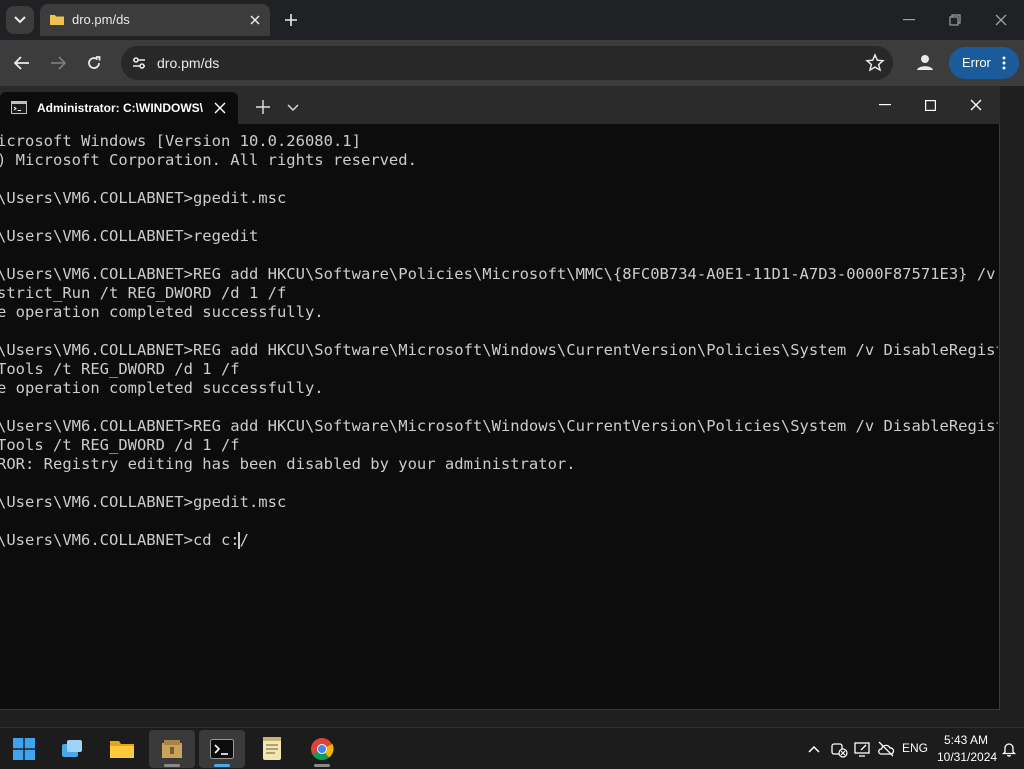  I want to click on new-terminal-tab-icon, so click(263, 107).